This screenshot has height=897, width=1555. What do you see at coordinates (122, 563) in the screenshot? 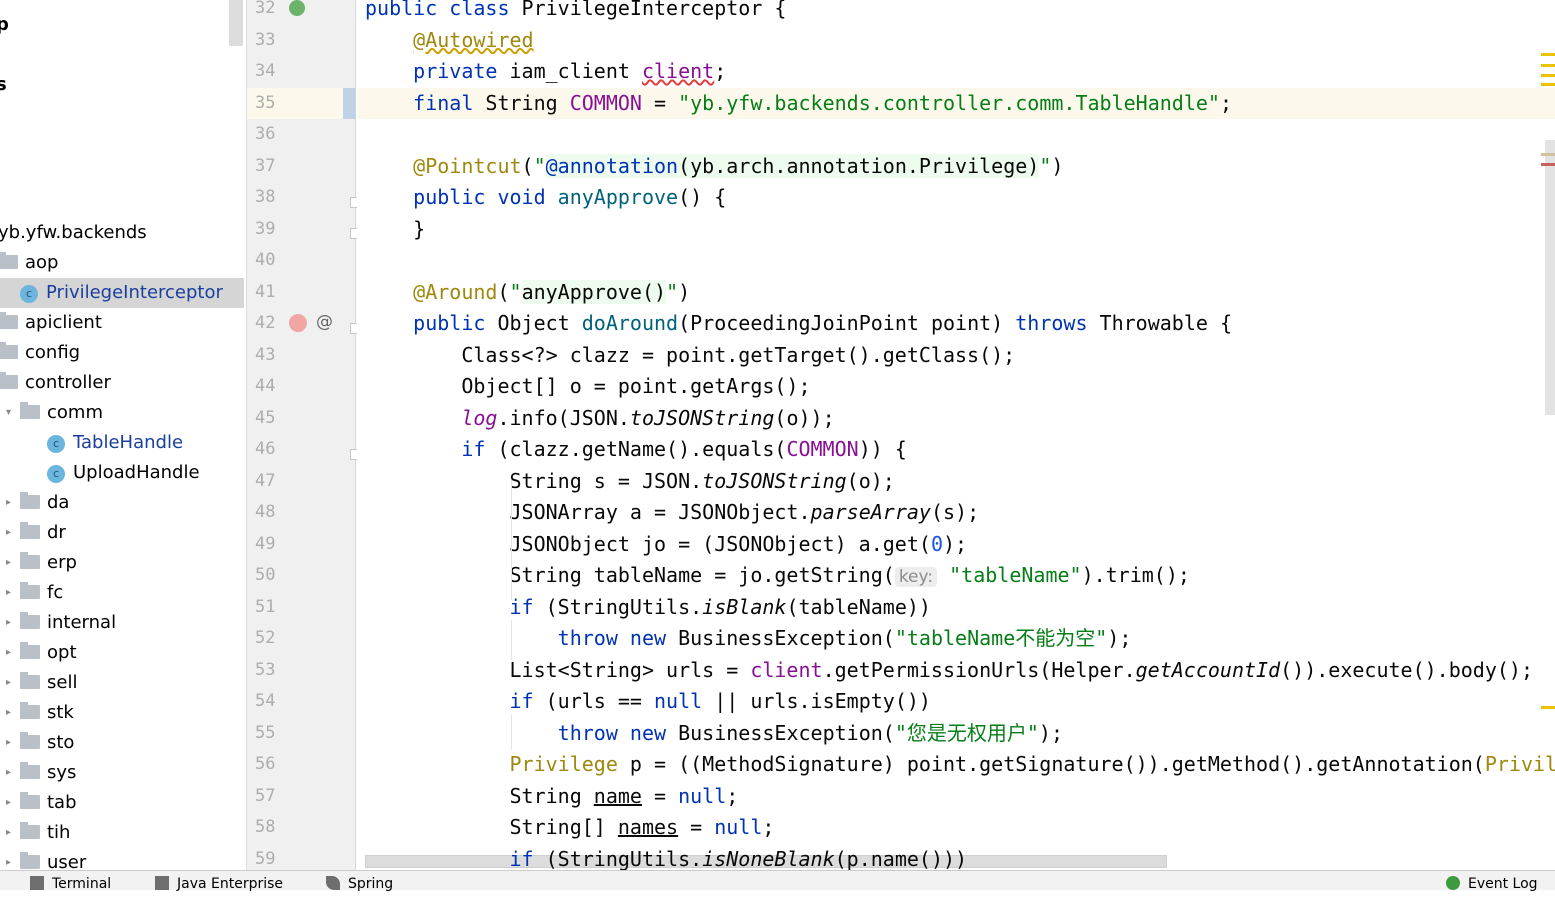
I see `tree-item-erp: ▸ erp` at bounding box center [122, 563].